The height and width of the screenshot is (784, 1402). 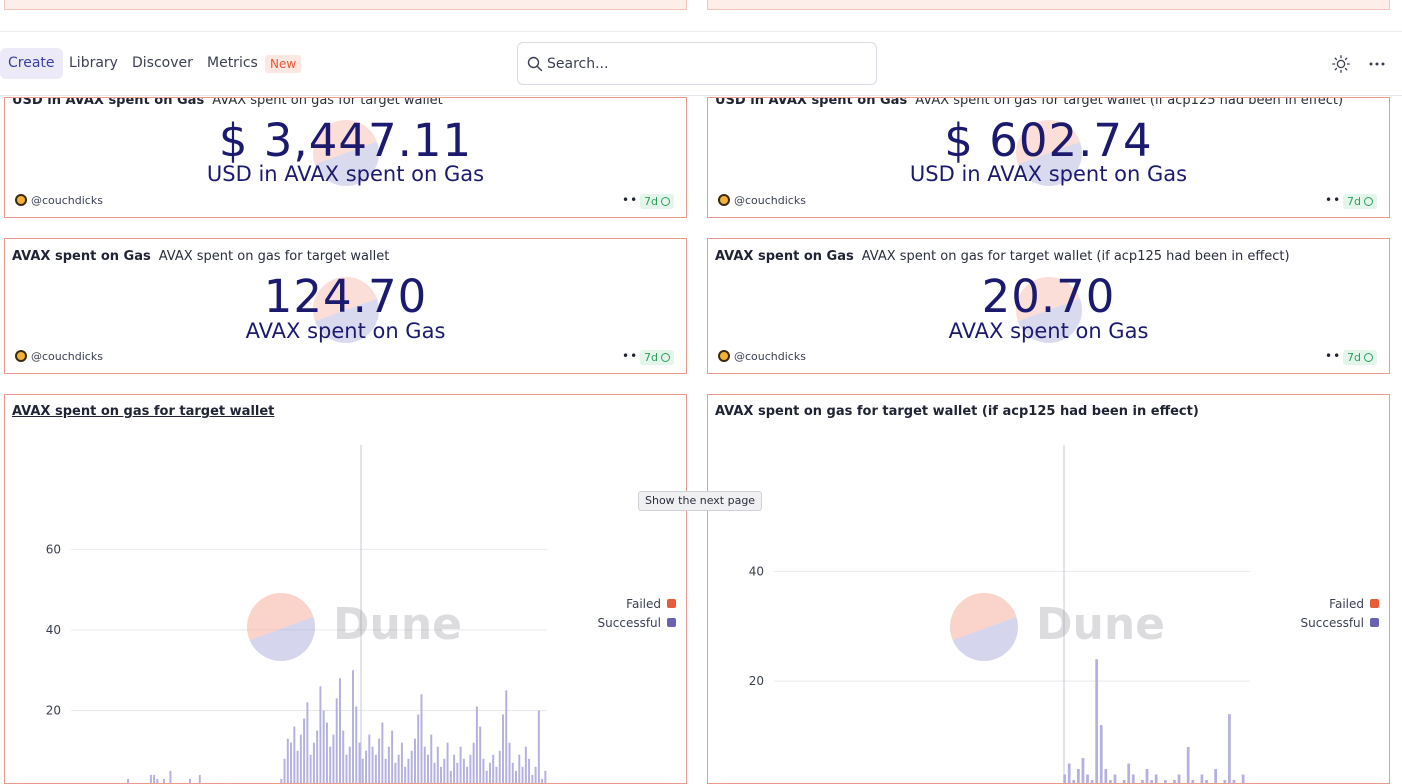 What do you see at coordinates (345, 174) in the screenshot?
I see `counter-label: USD in AVAX spent on Gas` at bounding box center [345, 174].